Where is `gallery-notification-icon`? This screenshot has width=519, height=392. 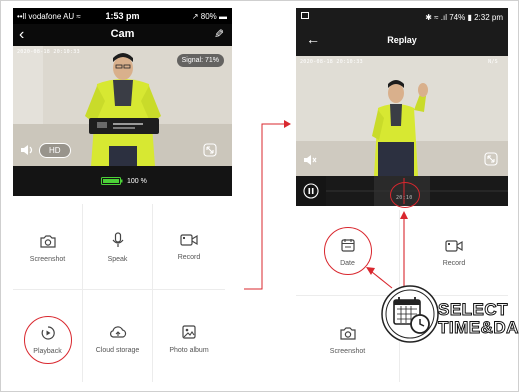 gallery-notification-icon is located at coordinates (305, 15).